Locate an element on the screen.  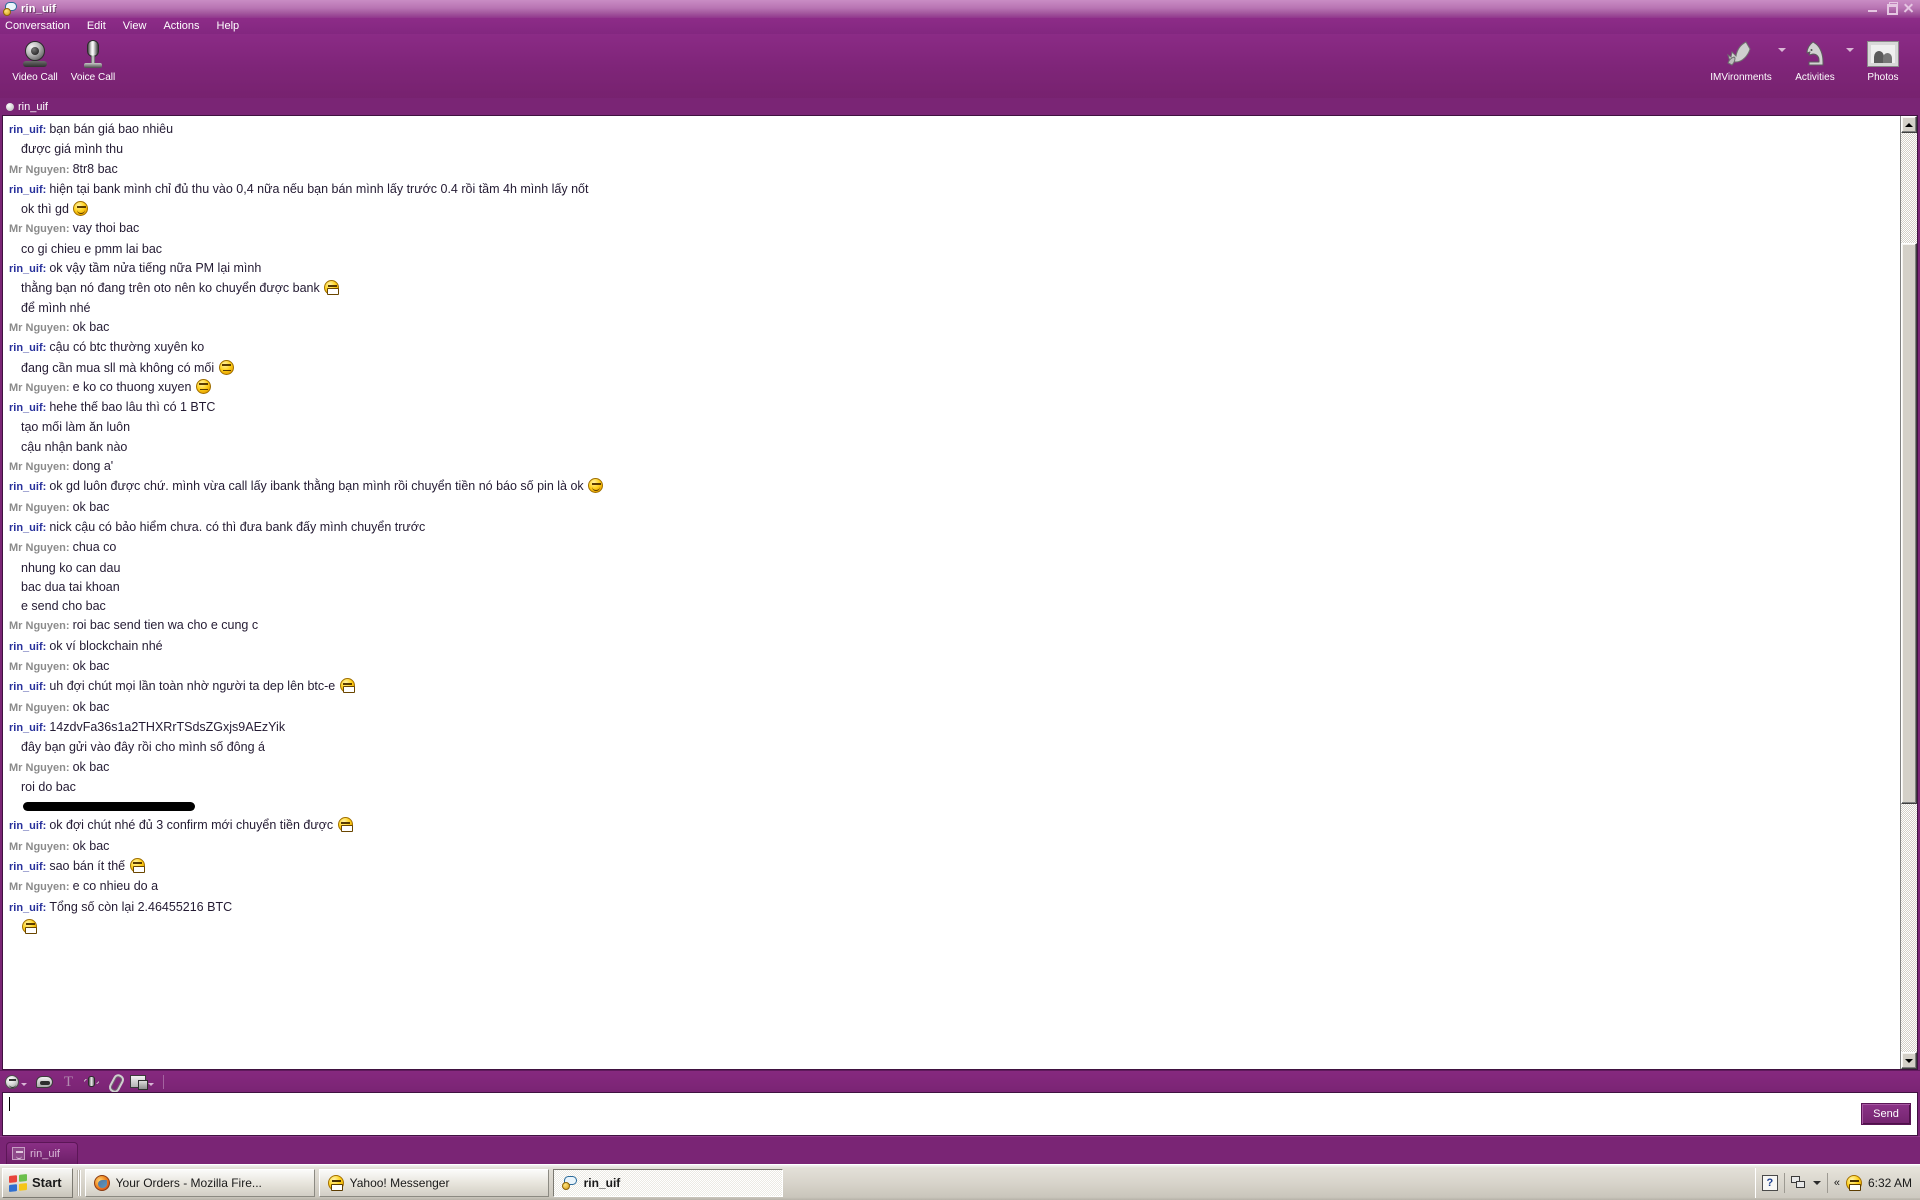
send-button: Send is located at coordinates (1886, 1114).